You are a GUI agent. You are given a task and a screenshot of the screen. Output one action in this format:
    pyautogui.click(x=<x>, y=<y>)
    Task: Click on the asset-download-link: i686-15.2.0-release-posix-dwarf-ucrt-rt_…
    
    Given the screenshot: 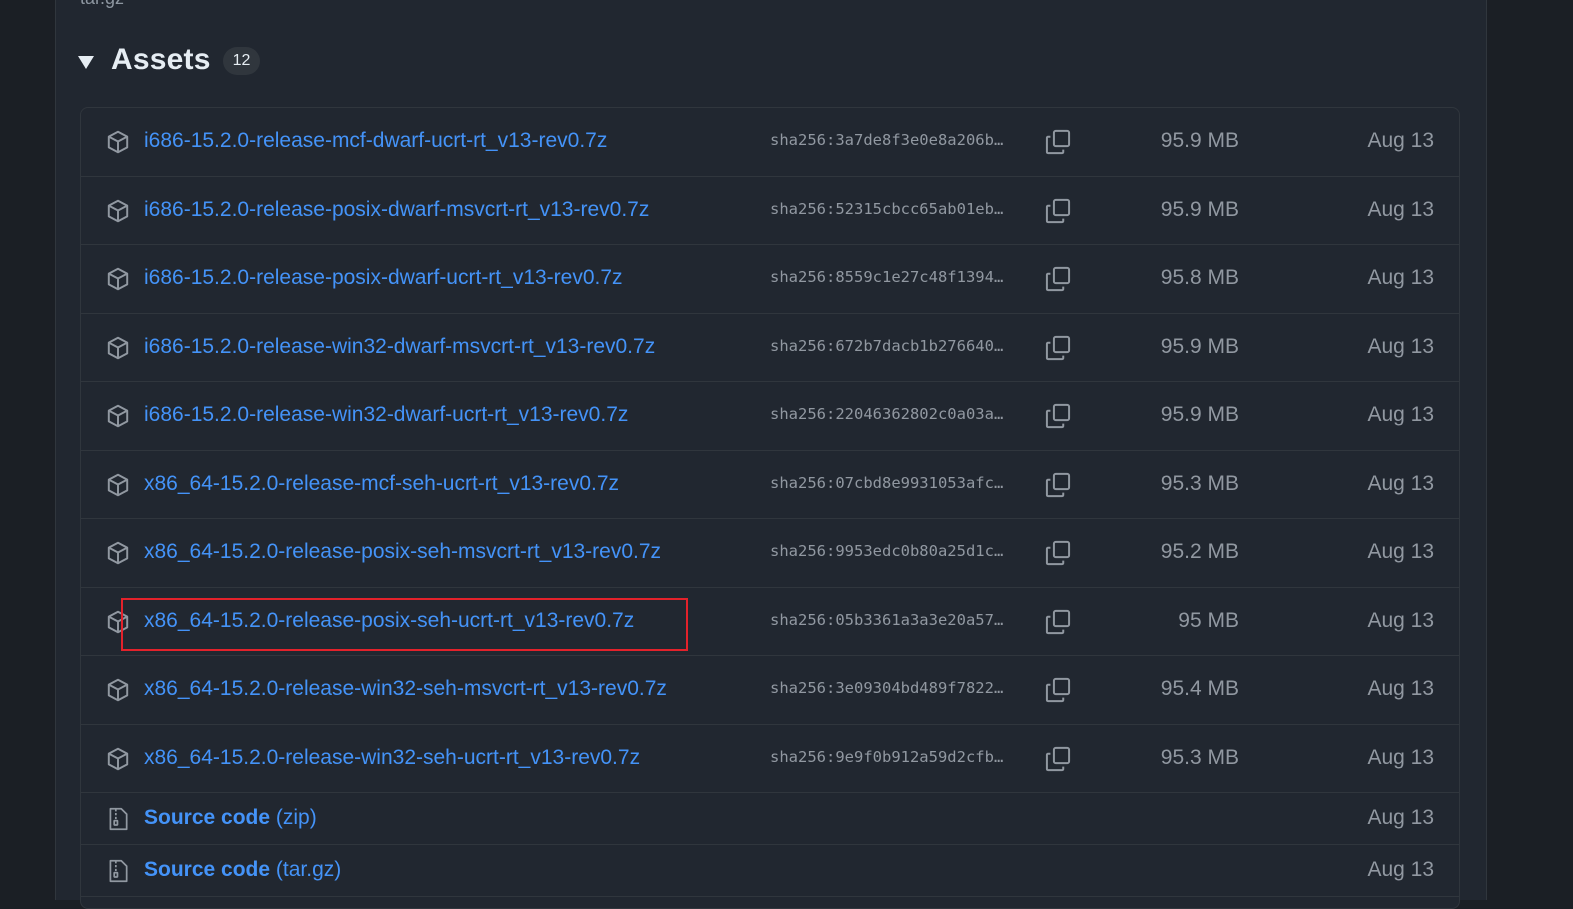 What is the action you would take?
    pyautogui.click(x=383, y=278)
    